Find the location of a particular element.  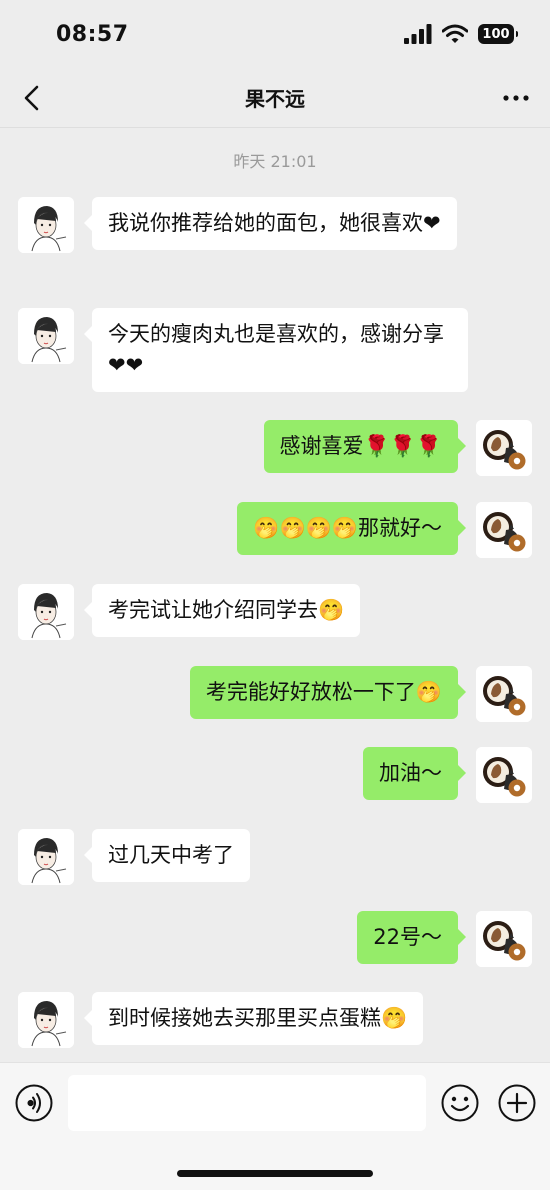

chat-title: 果不远 is located at coordinates (275, 99).